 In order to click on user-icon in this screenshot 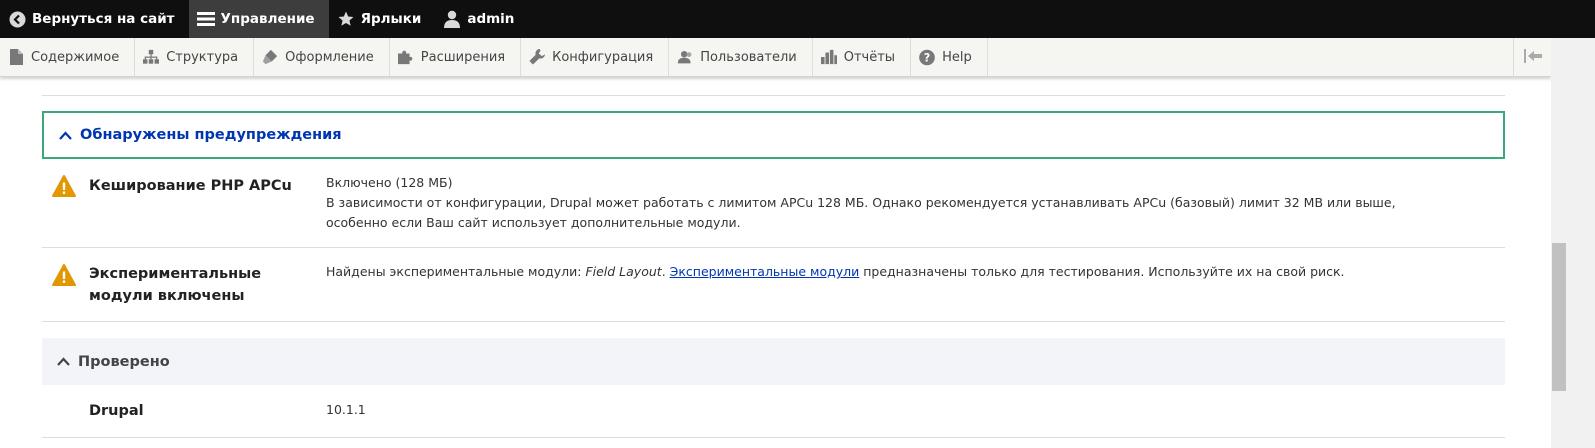, I will do `click(452, 19)`.